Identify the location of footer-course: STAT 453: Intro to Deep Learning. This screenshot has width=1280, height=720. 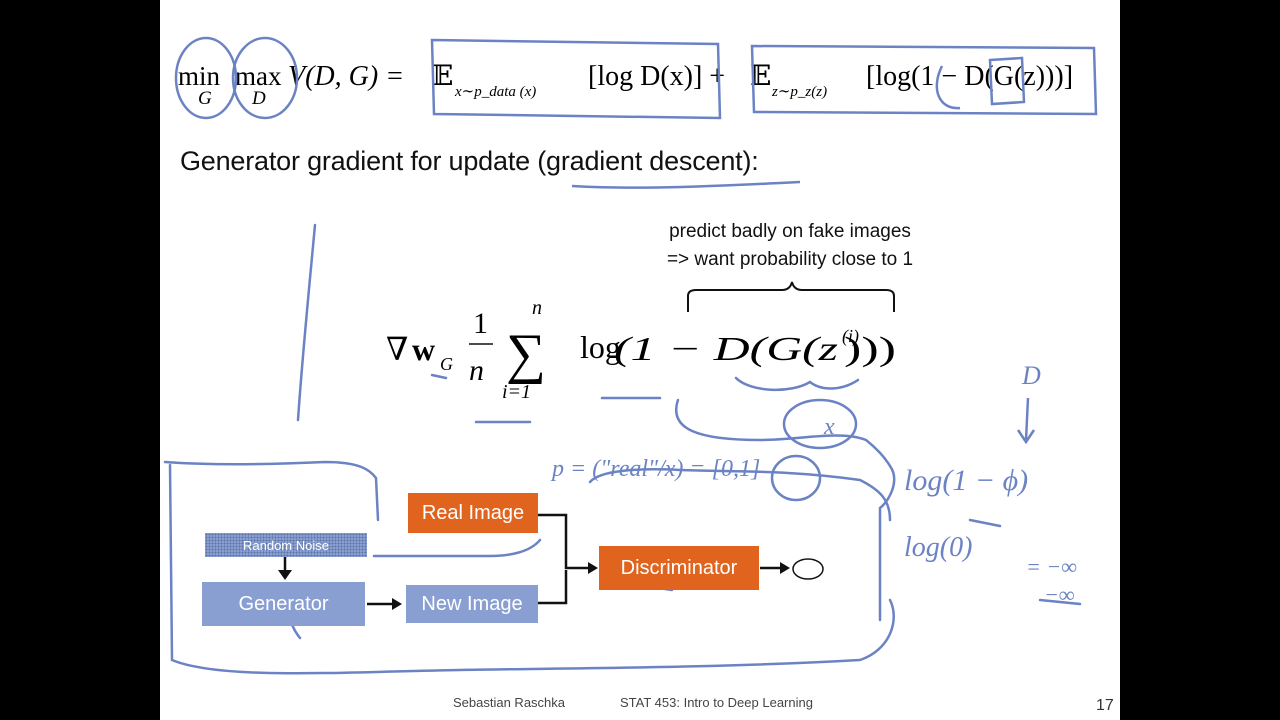
(716, 702).